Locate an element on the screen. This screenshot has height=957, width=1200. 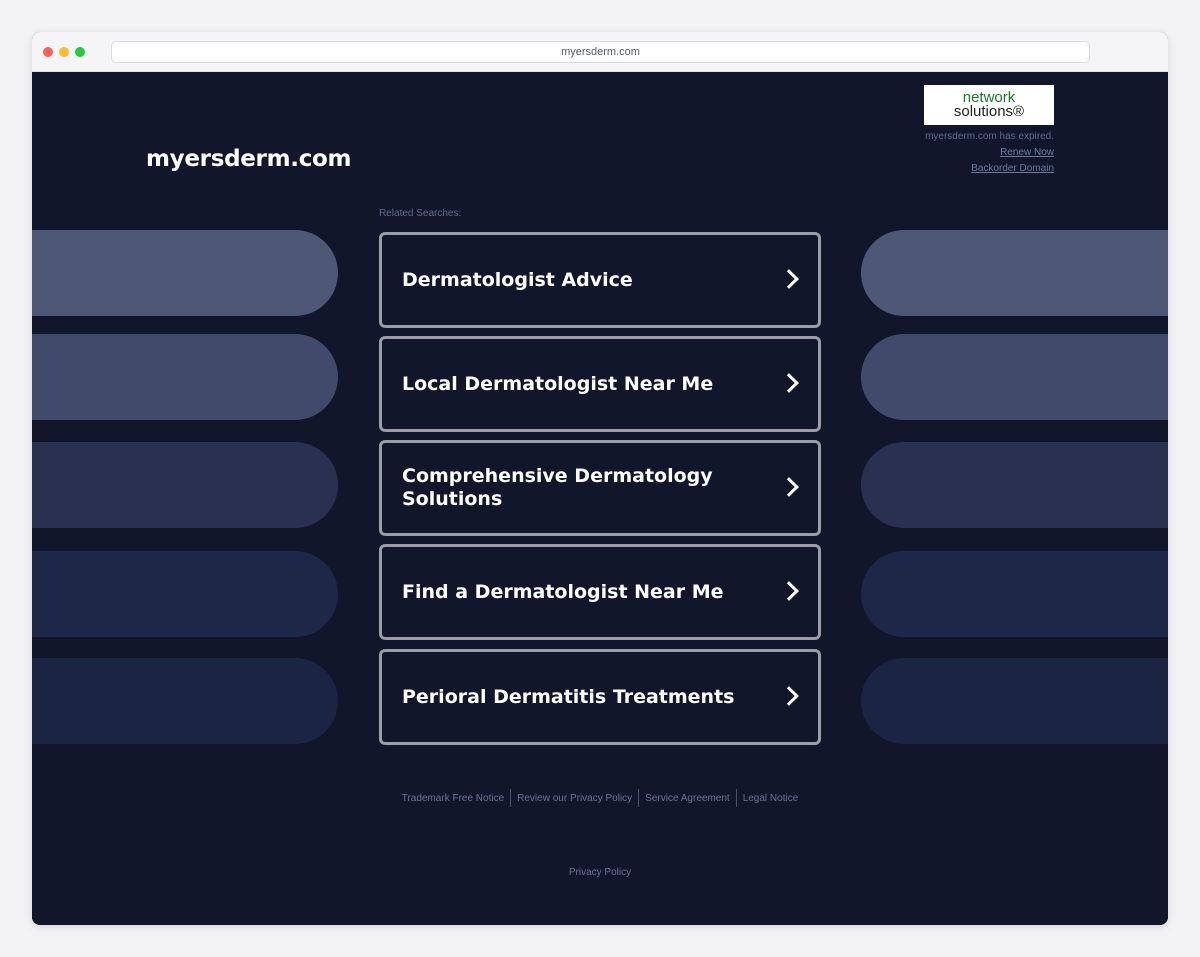
renew-now-link: Renew Now is located at coordinates (989, 153).